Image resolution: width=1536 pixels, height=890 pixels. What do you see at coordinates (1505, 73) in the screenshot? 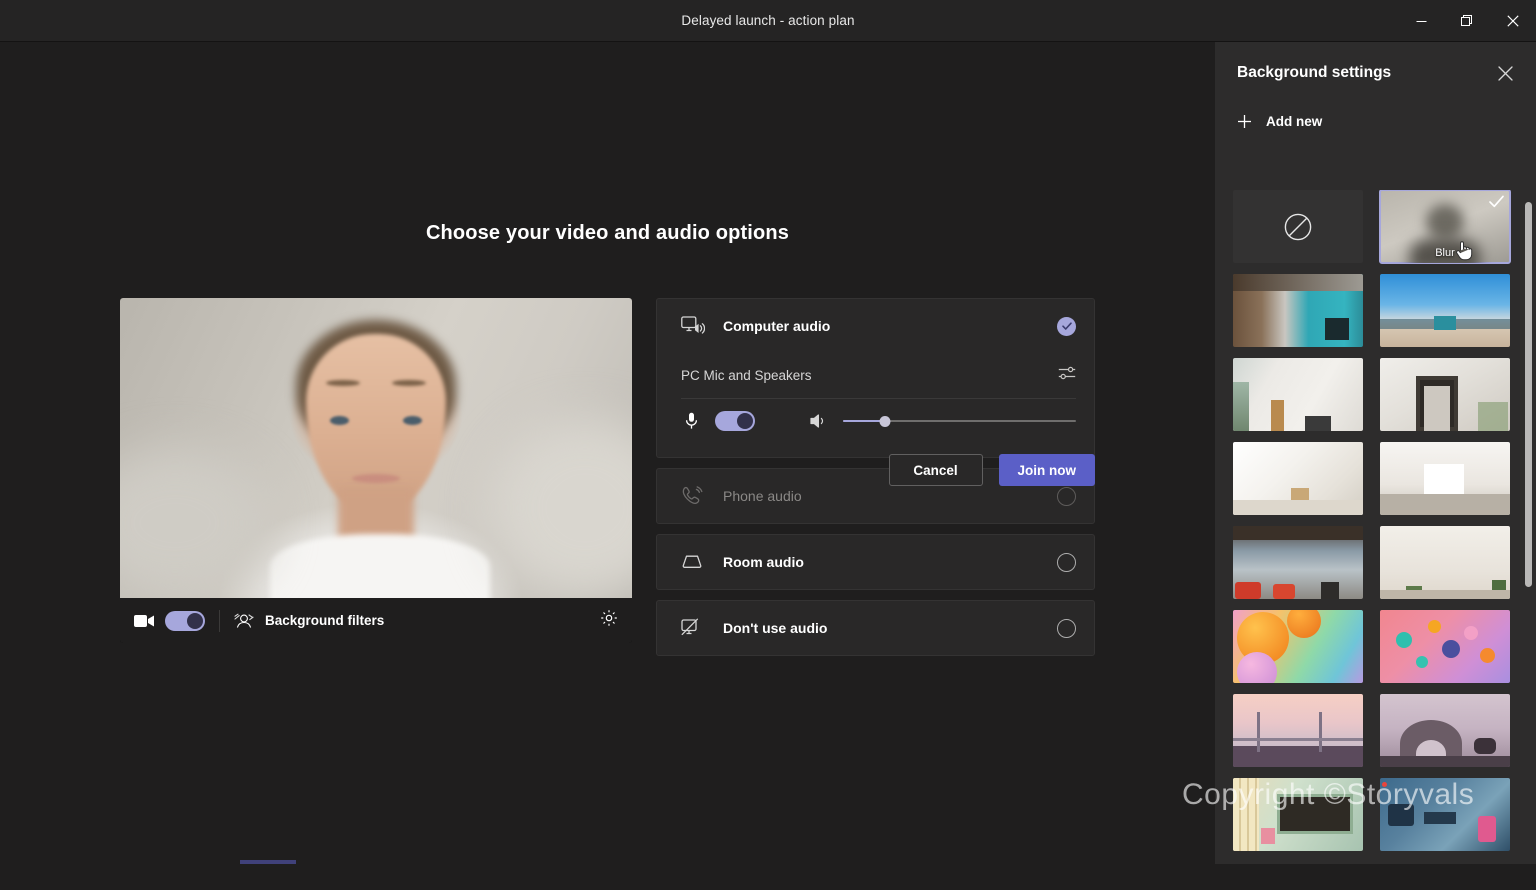
I see `close-panel-button` at bounding box center [1505, 73].